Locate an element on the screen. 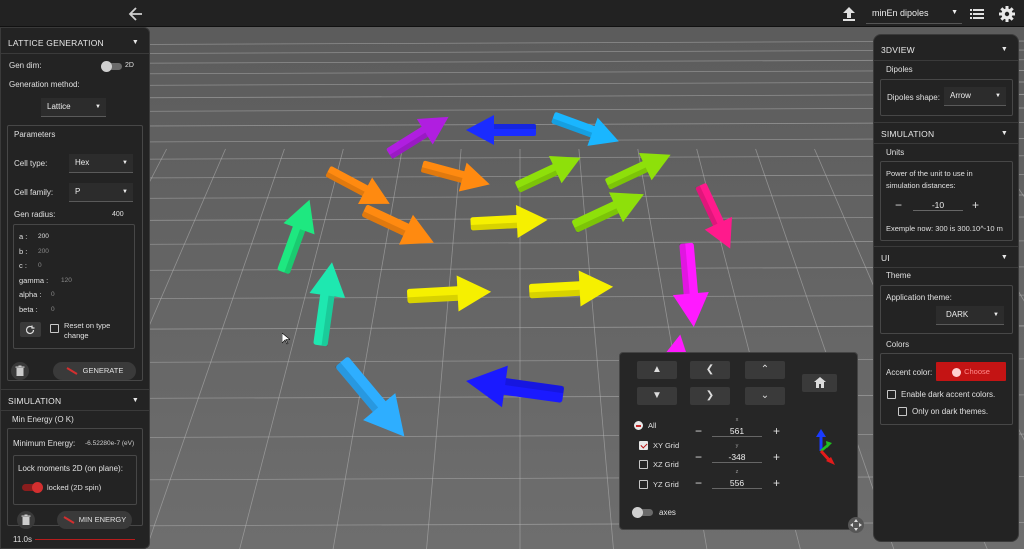 Image resolution: width=1024 pixels, height=549 pixels. rotate-down-button: ⌄ is located at coordinates (765, 396).